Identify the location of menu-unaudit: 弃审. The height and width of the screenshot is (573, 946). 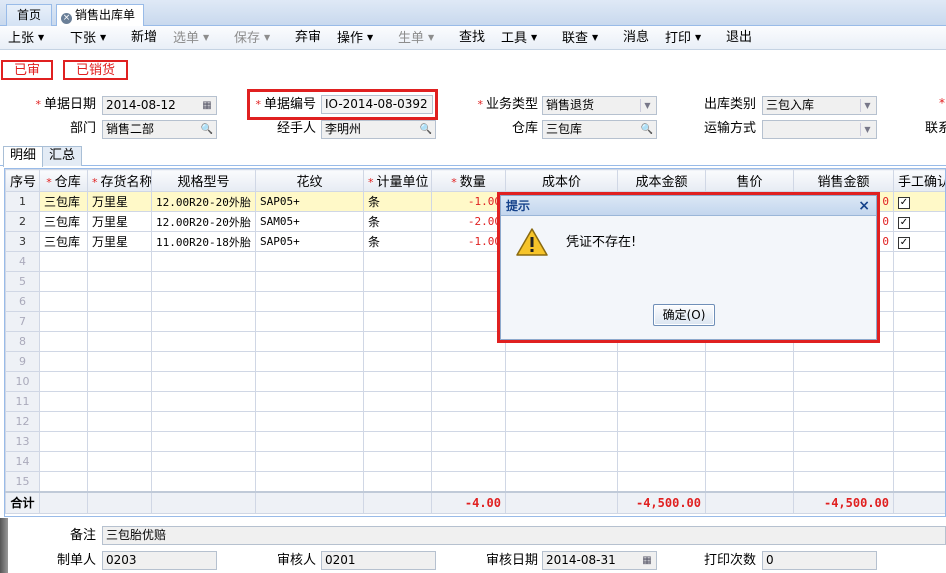
(308, 38).